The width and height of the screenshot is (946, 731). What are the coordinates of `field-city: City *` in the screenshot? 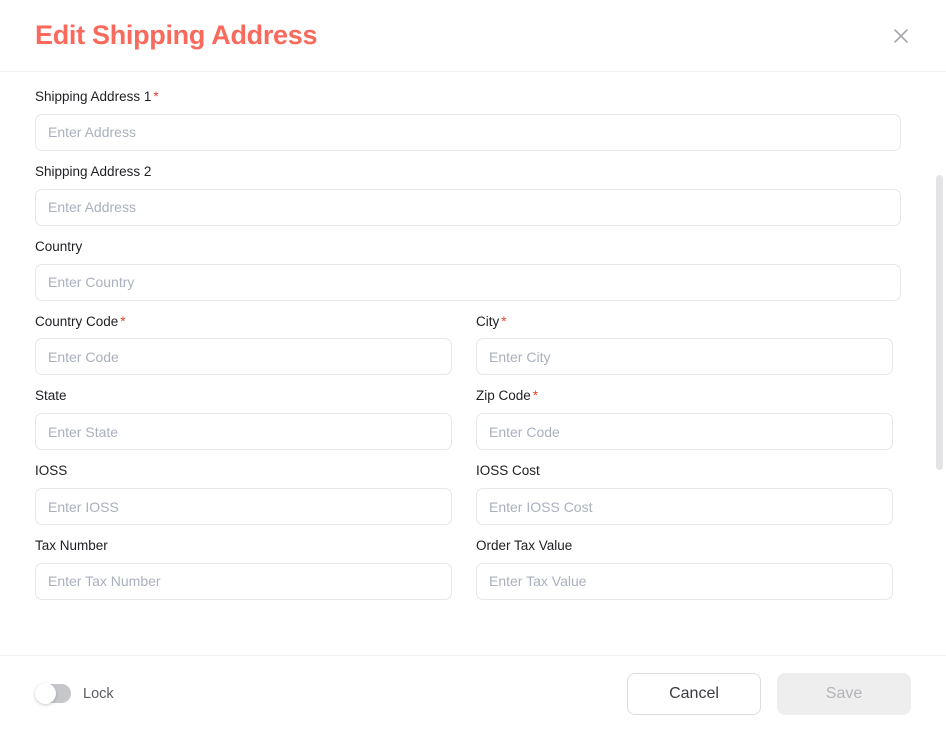 It's located at (684, 344).